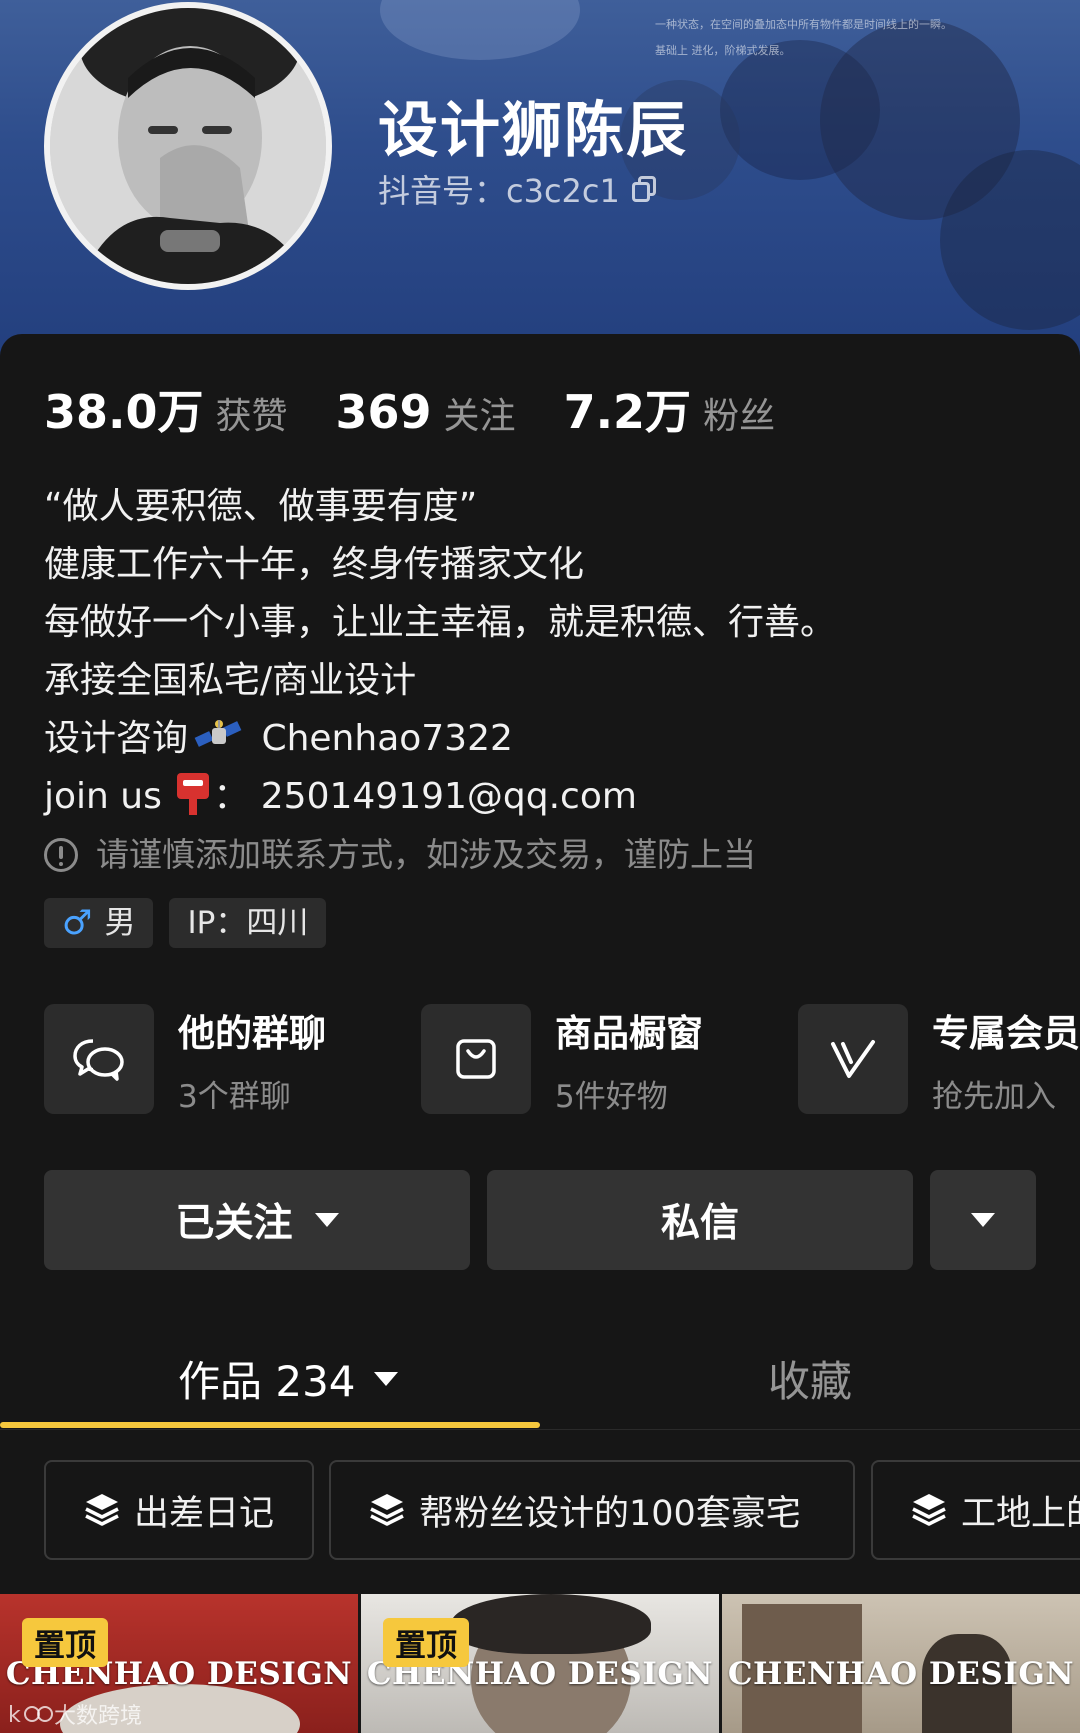  What do you see at coordinates (551, 1624) in the screenshot?
I see `thumbnail-figure` at bounding box center [551, 1624].